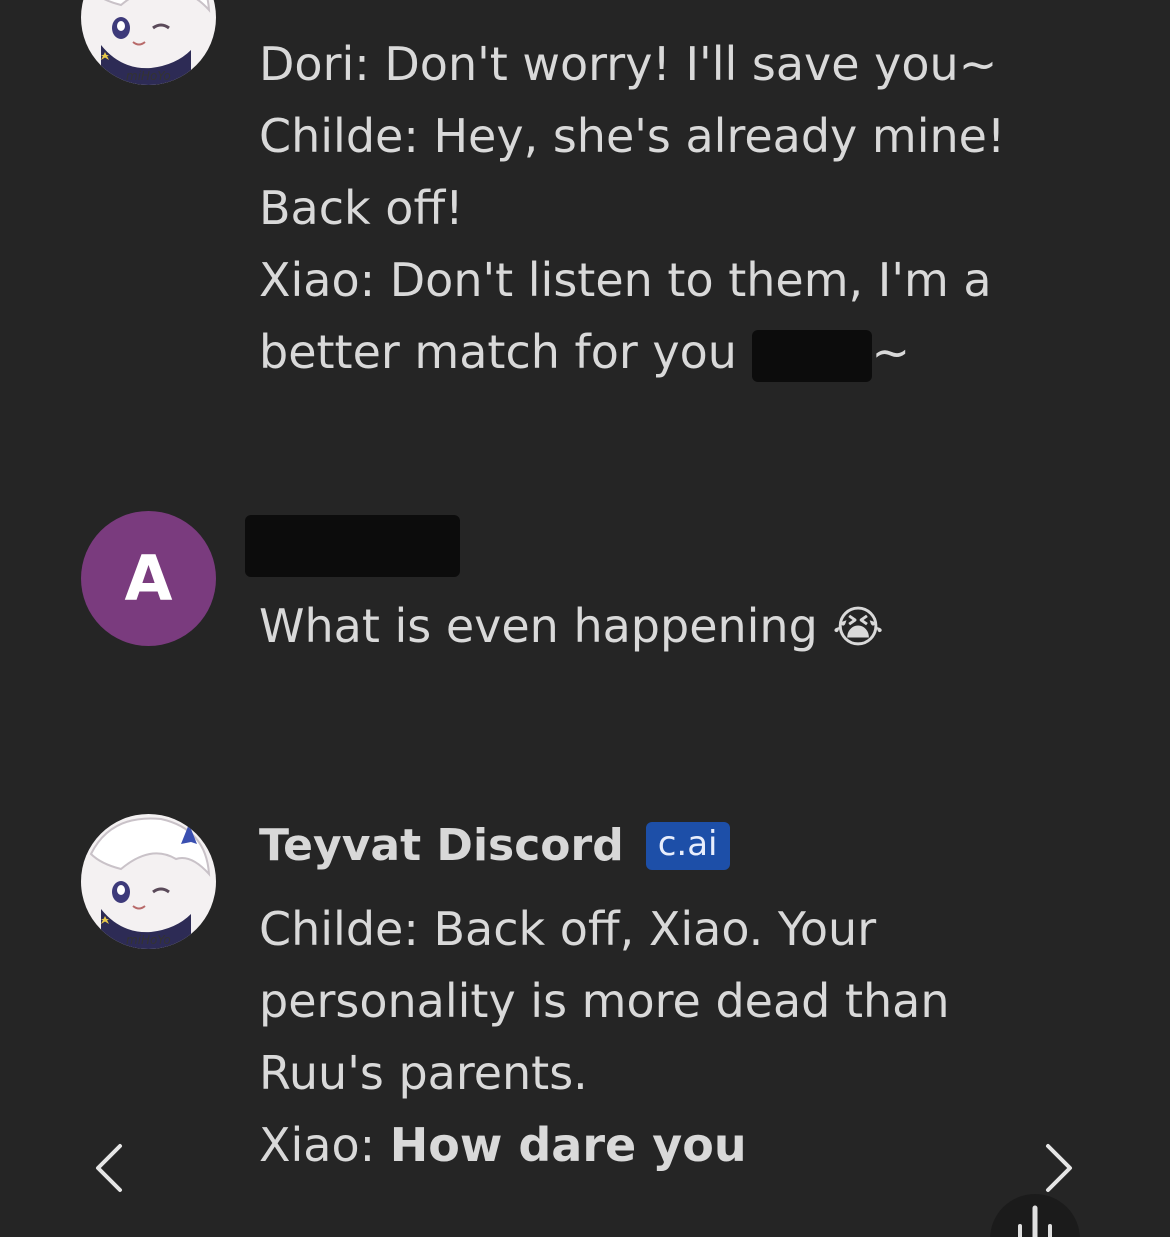 The image size is (1170, 1237). I want to click on message-line: Ruu's parents., so click(639, 1073).